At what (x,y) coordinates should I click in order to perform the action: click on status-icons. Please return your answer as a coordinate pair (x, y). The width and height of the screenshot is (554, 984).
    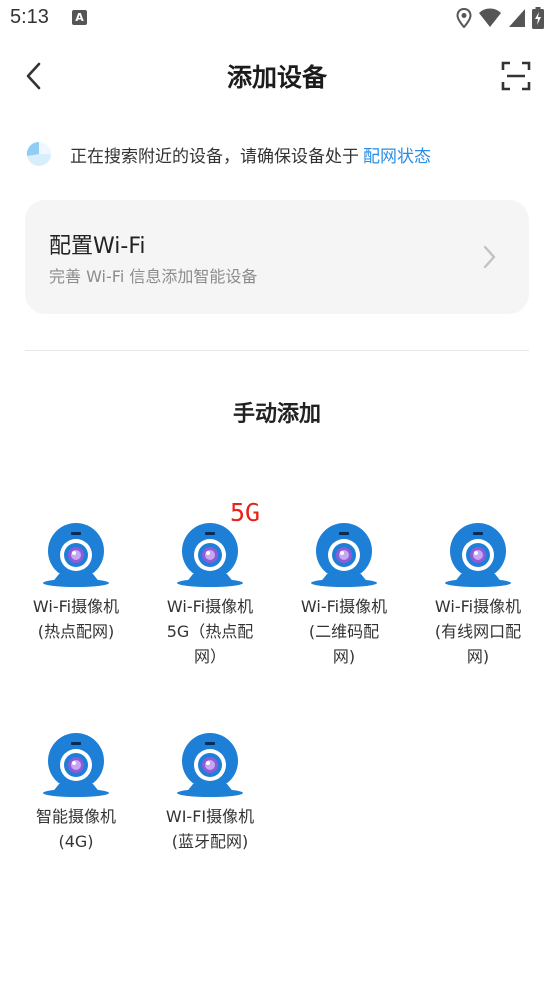
    Looking at the image, I should click on (500, 18).